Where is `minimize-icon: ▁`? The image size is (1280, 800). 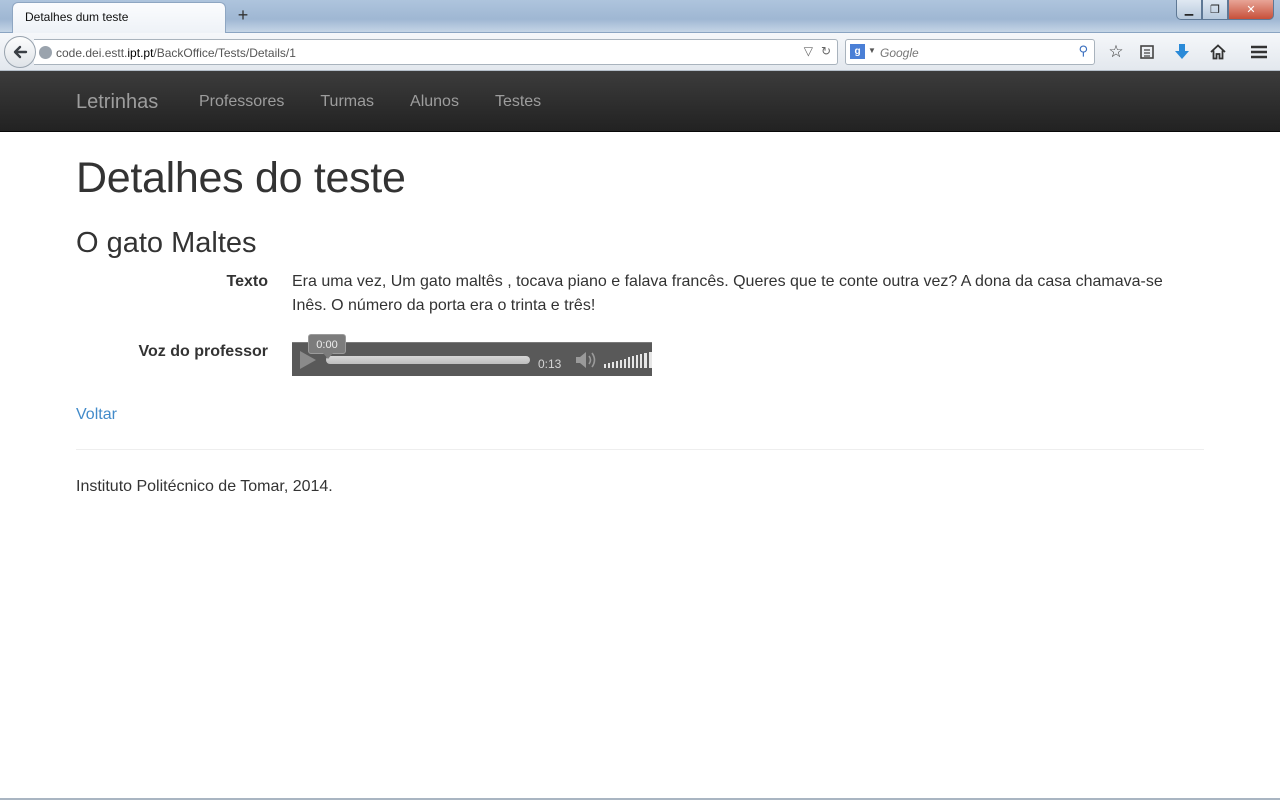
minimize-icon: ▁ is located at coordinates (1189, 10).